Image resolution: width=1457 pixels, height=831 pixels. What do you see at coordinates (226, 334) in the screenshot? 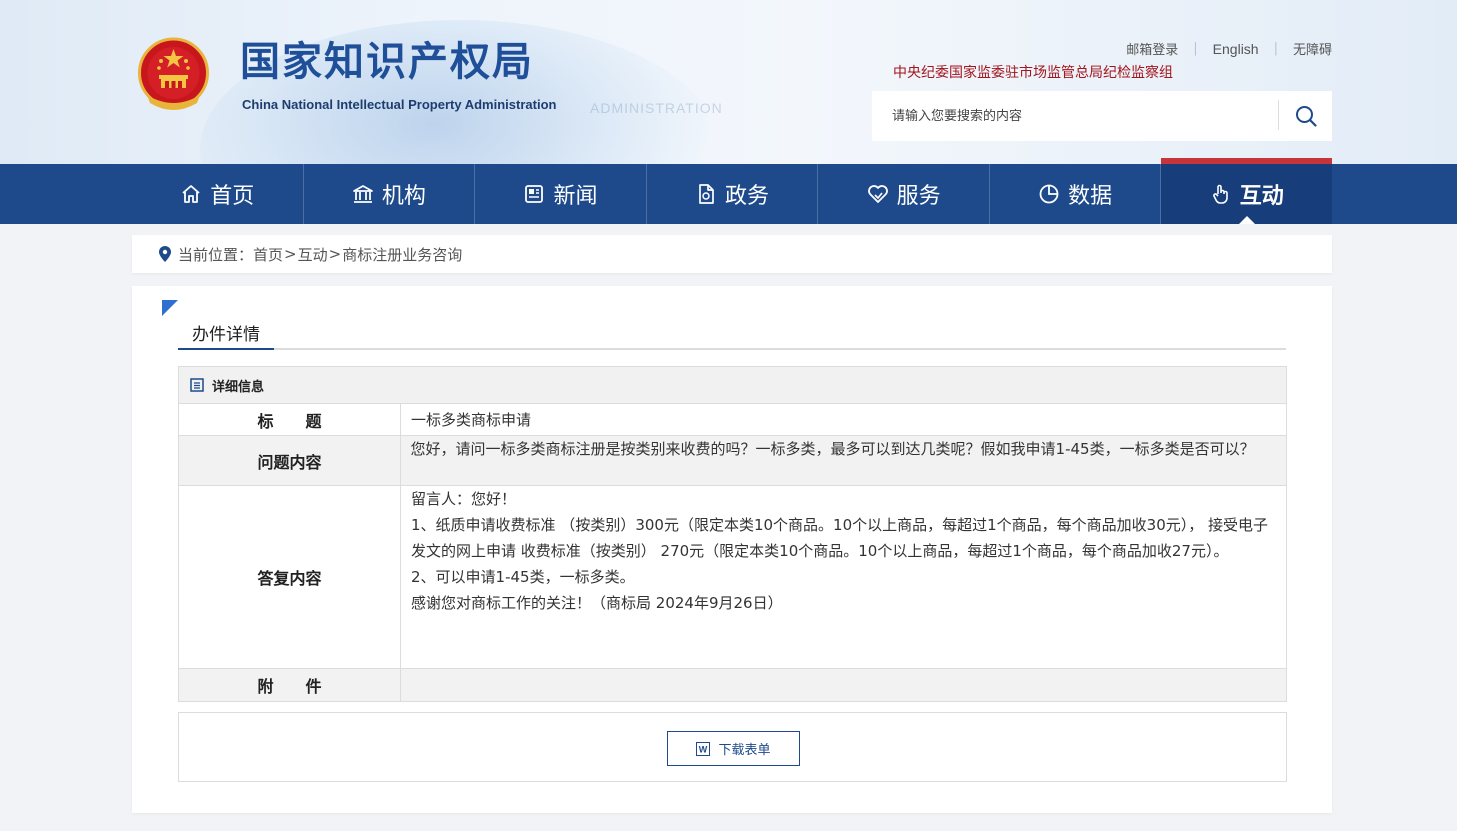
I see `section-title: 办件详情` at bounding box center [226, 334].